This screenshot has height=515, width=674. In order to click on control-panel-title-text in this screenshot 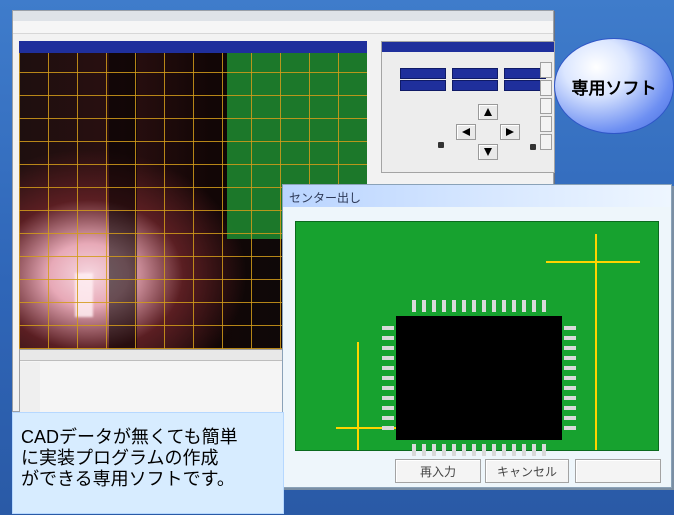, I will do `click(428, 48)`.